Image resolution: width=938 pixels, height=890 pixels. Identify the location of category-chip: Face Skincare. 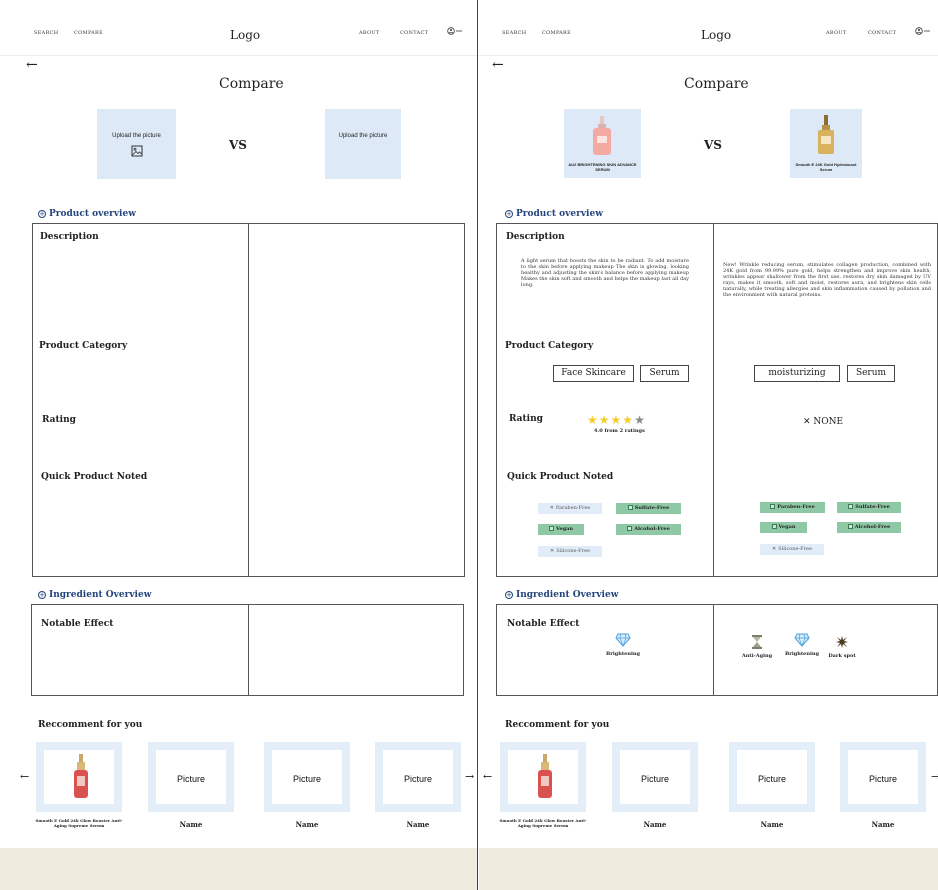
(593, 373).